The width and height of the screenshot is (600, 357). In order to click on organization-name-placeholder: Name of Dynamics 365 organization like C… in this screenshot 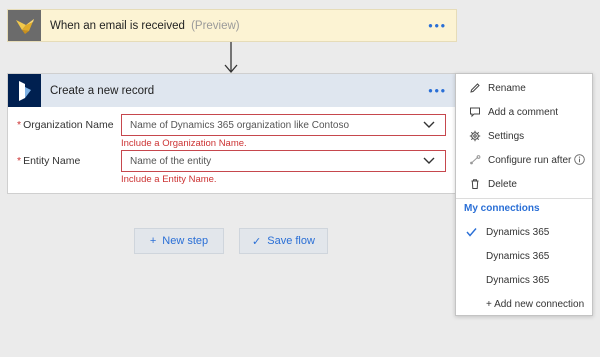, I will do `click(239, 125)`.